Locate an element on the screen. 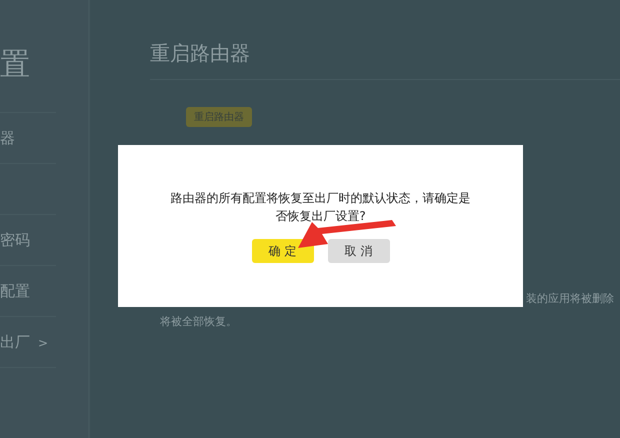  sidebar-item: 配置 is located at coordinates (28, 291).